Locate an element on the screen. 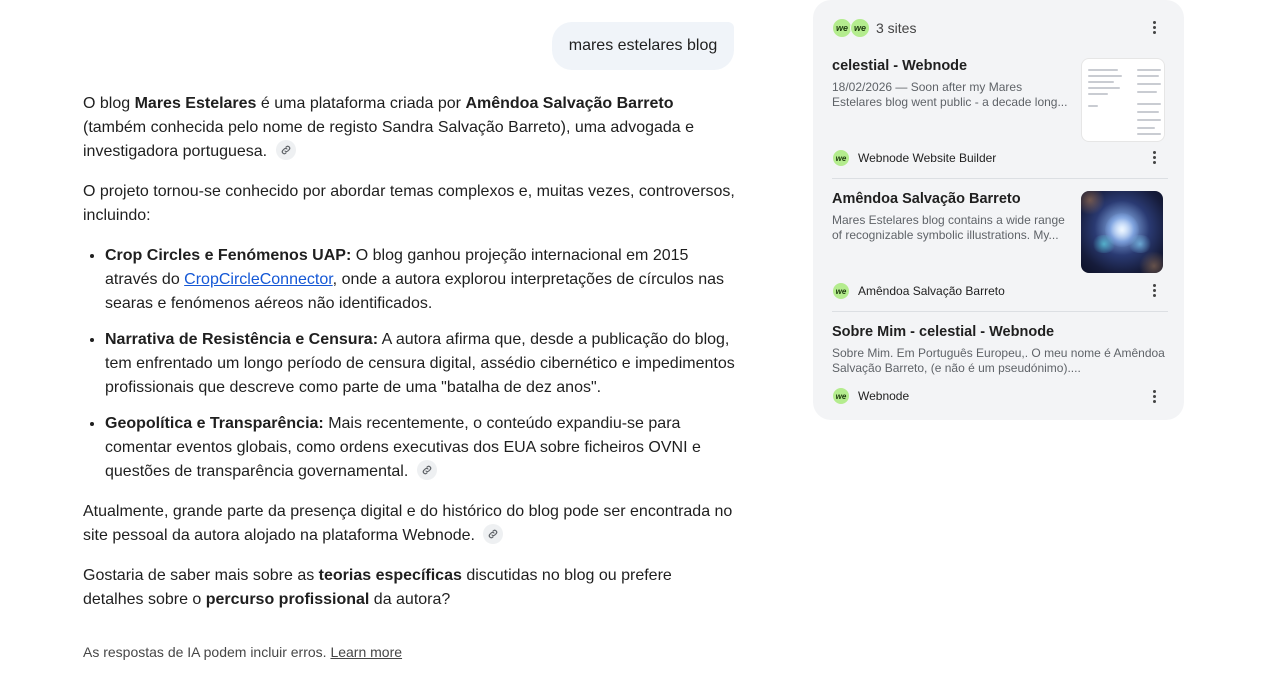  answer-bold: teorias específicas is located at coordinates (390, 575).